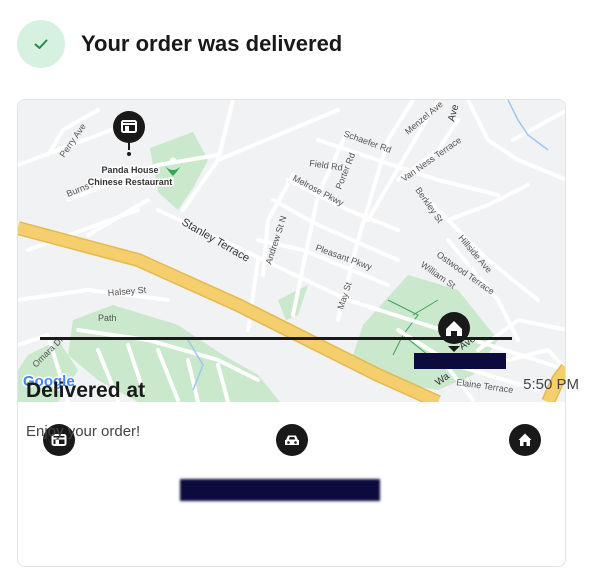 Image resolution: width=602 pixels, height=582 pixels. What do you see at coordinates (83, 431) in the screenshot?
I see `enjoy-message: Enjoy your order!` at bounding box center [83, 431].